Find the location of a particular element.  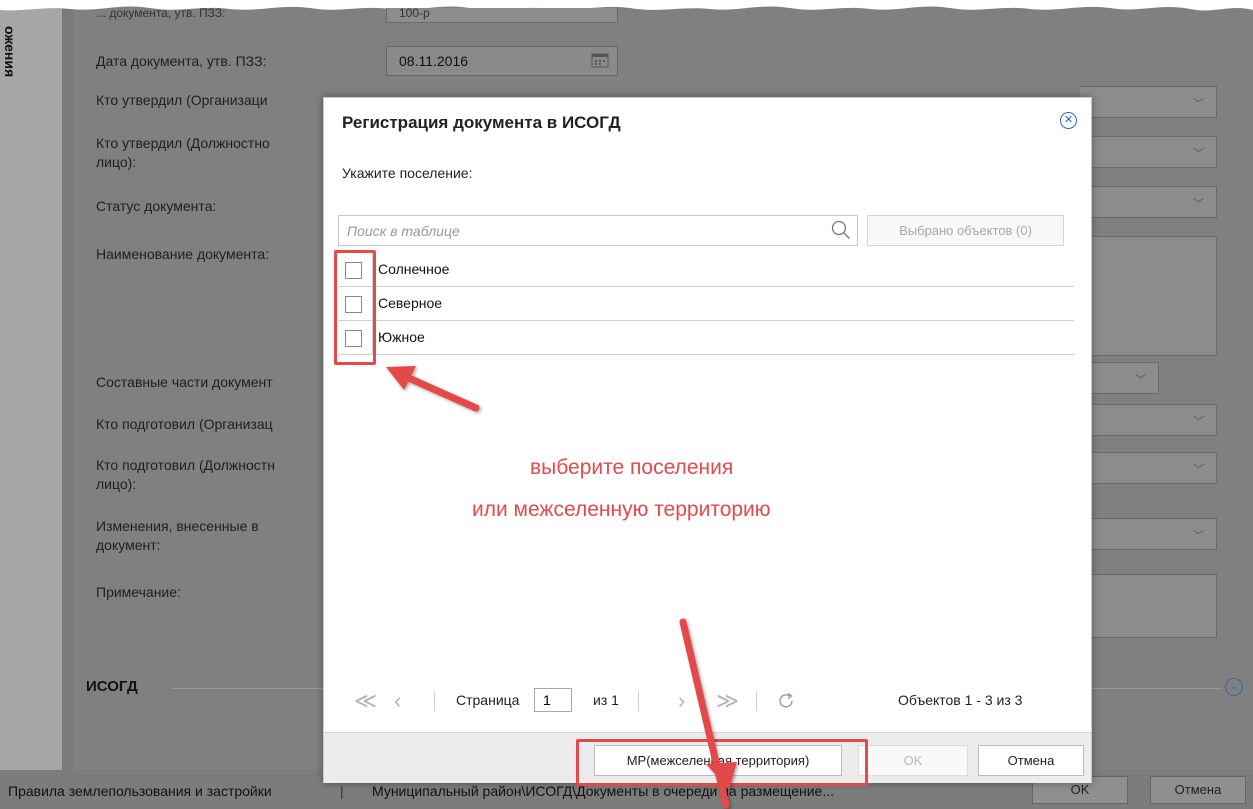

next-page-icon: › is located at coordinates (681, 701).